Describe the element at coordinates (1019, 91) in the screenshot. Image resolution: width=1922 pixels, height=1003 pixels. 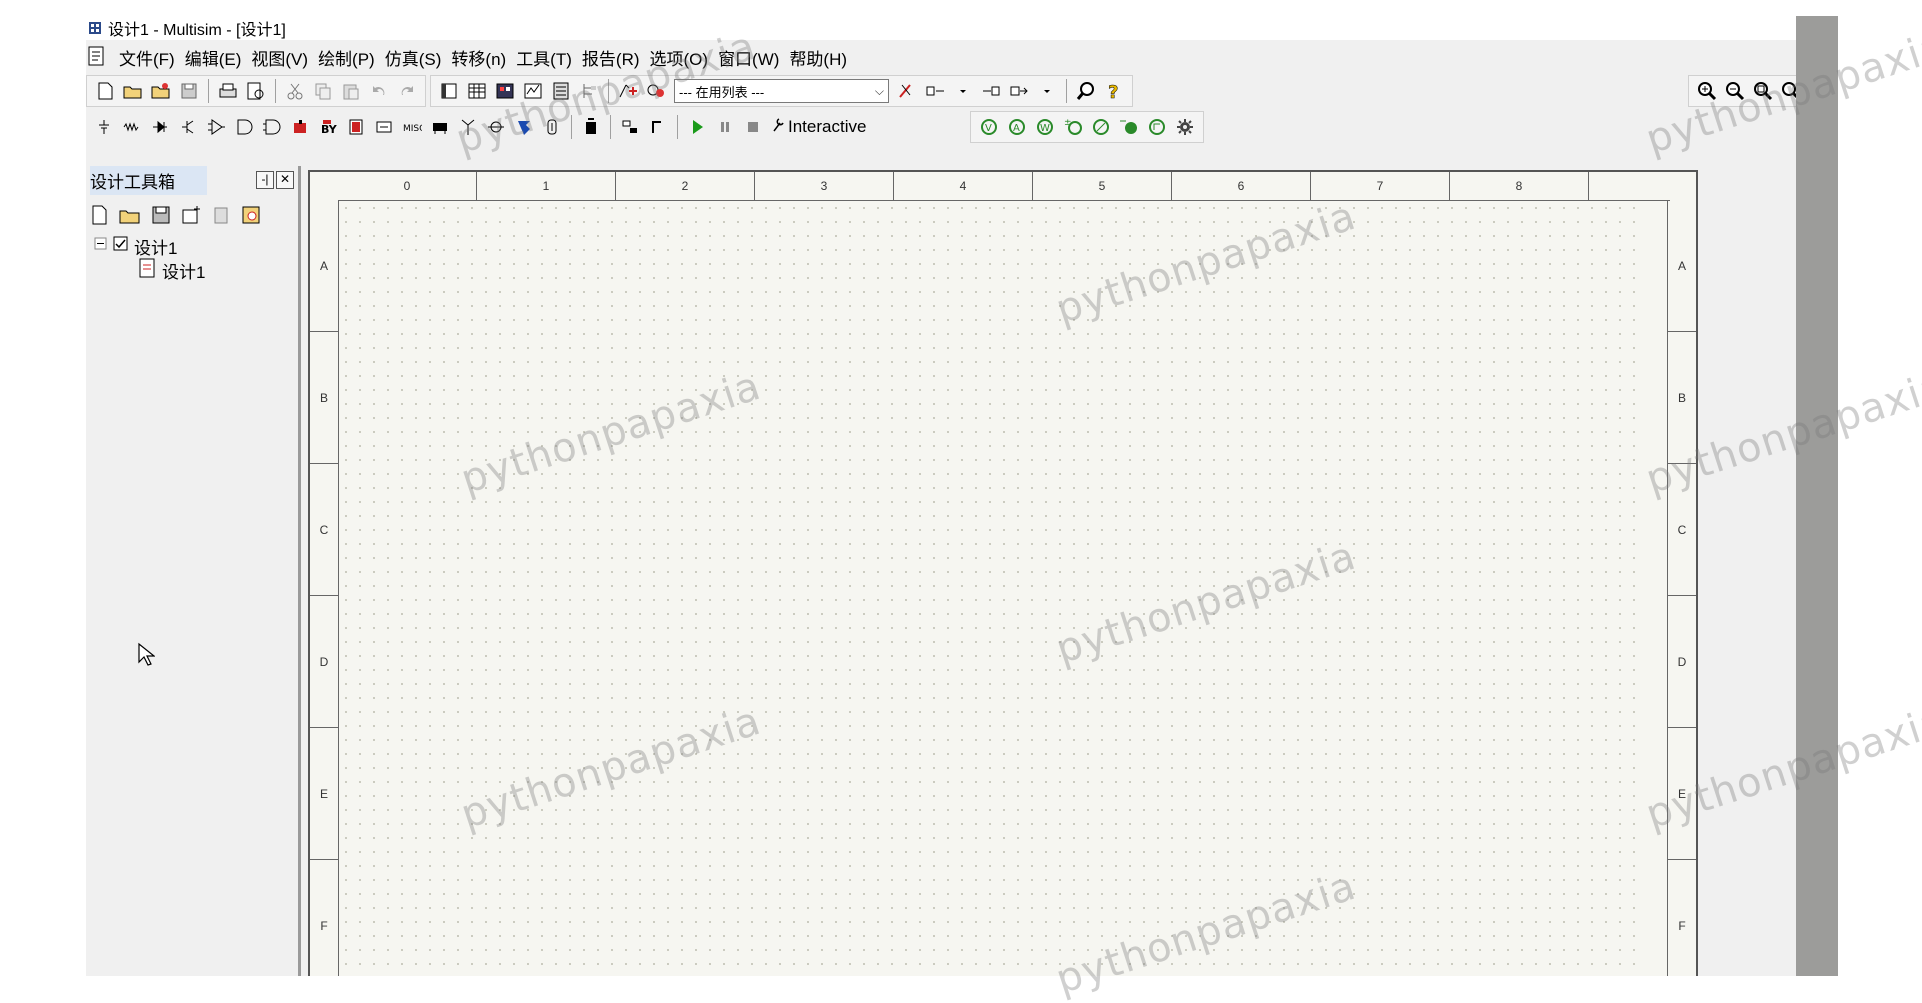
I see `transfer-icon` at that location.